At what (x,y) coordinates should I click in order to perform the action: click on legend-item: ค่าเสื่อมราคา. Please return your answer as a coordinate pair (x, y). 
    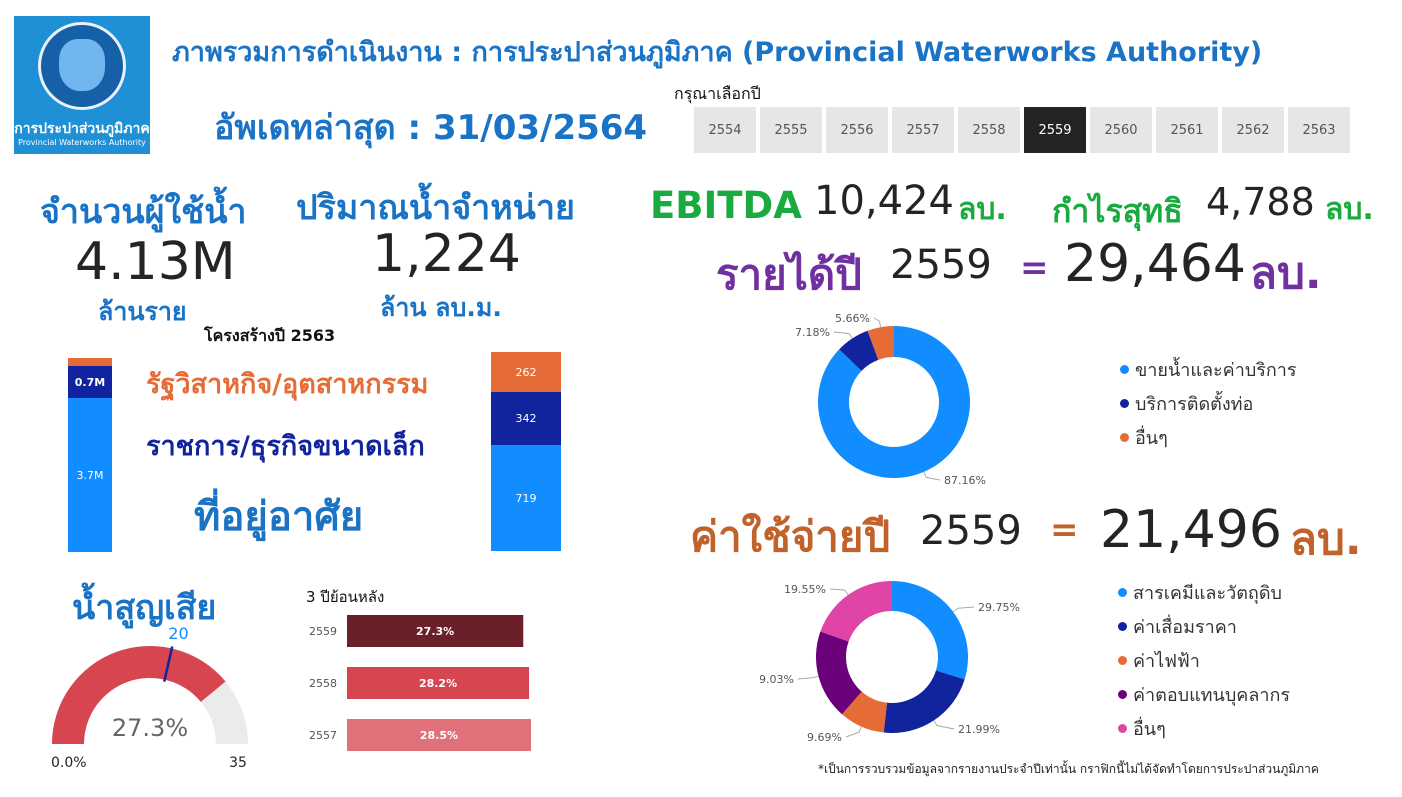
    Looking at the image, I should click on (1204, 626).